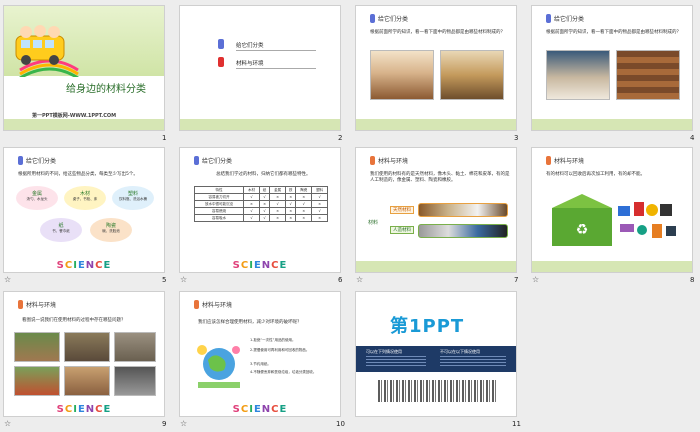 The height and width of the screenshot is (432, 700). What do you see at coordinates (164, 280) in the screenshot?
I see `slide-number: 5` at bounding box center [164, 280].